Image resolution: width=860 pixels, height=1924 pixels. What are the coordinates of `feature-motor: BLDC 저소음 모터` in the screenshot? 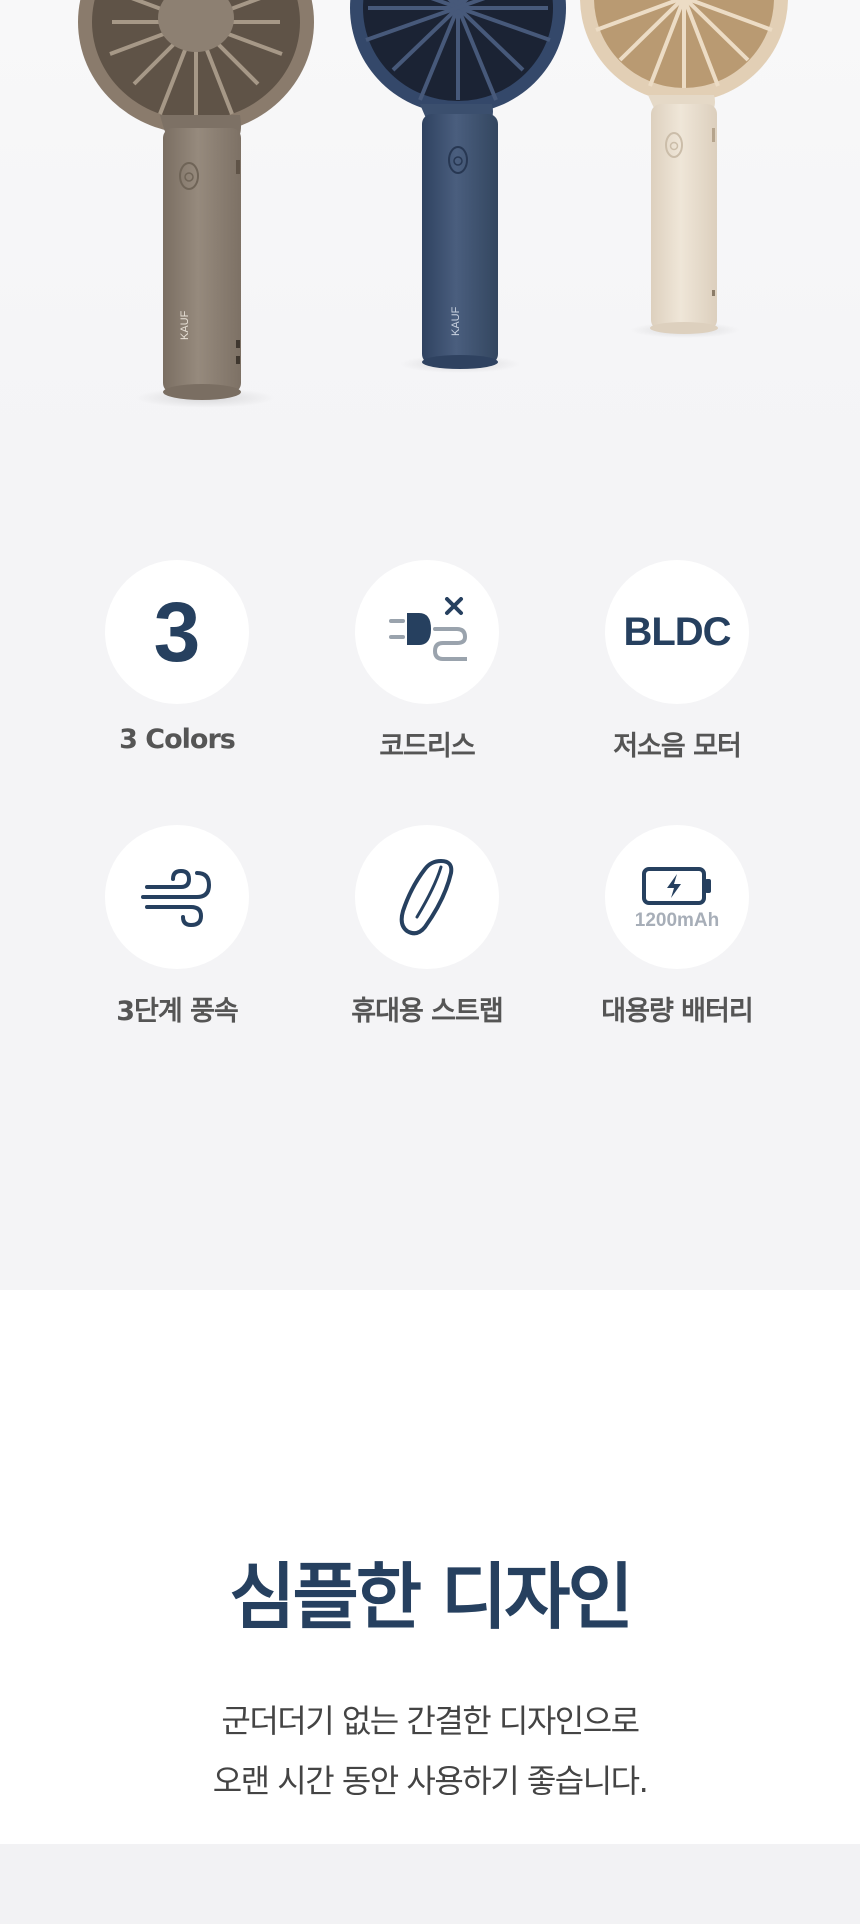 It's located at (677, 661).